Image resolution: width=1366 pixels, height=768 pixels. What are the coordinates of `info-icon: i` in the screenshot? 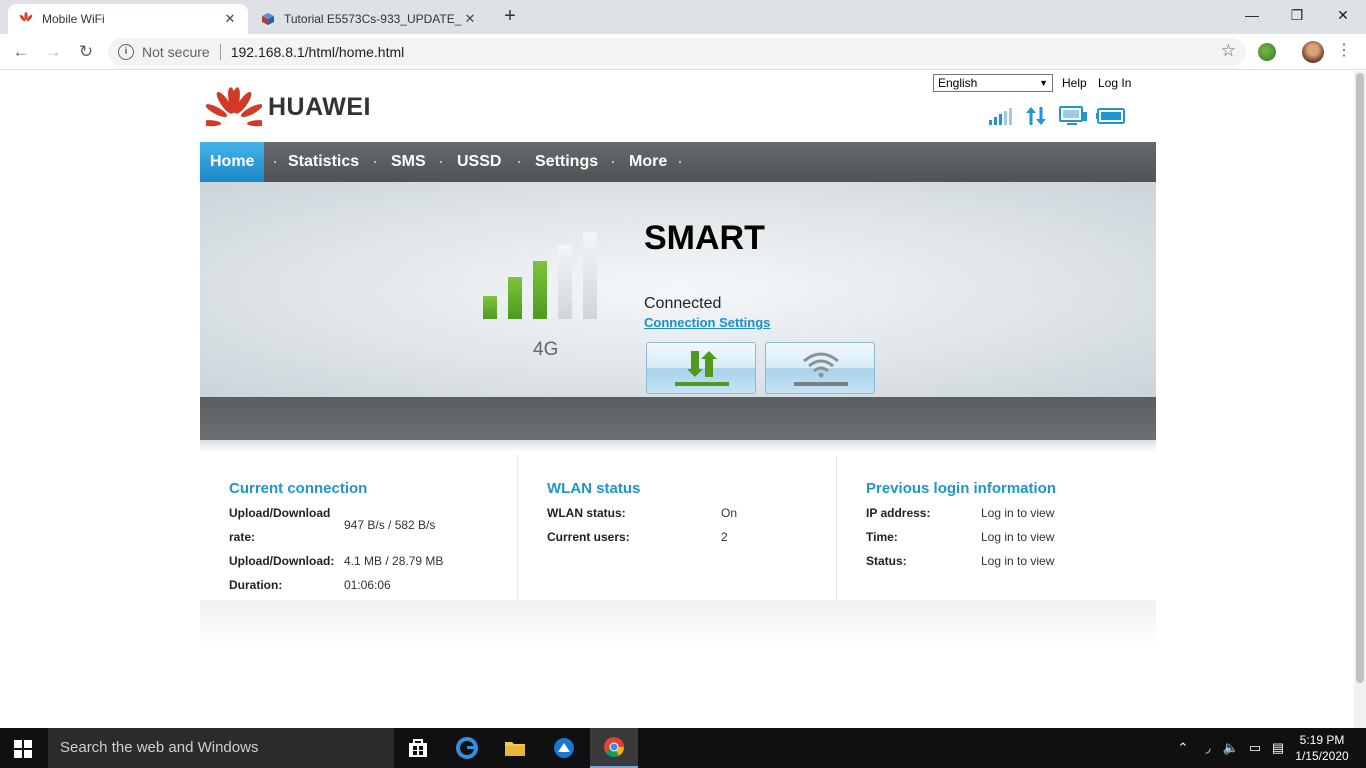 It's located at (126, 52).